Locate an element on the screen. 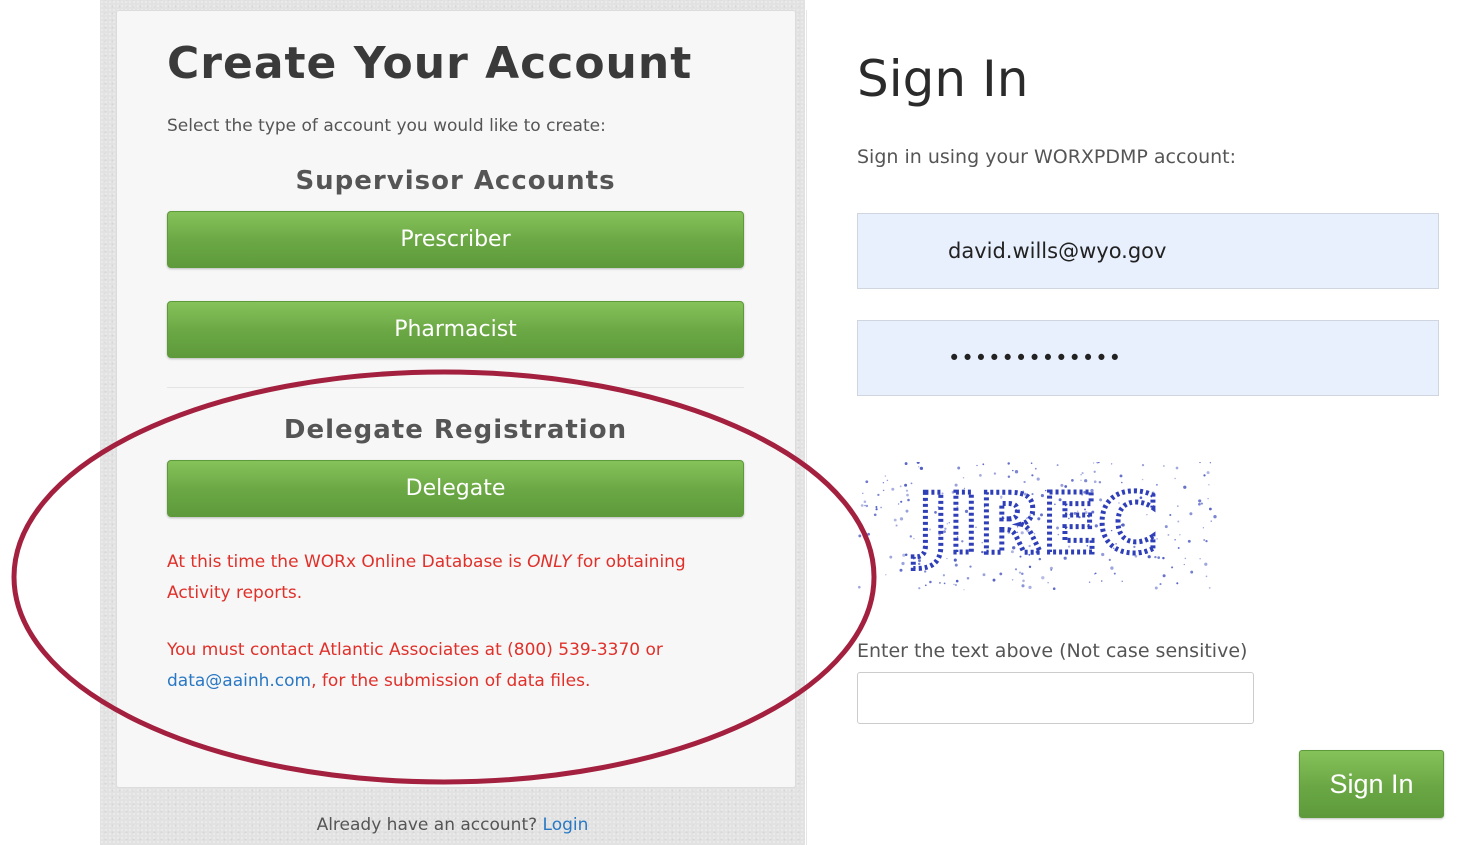 The width and height of the screenshot is (1471, 845). captcha-input is located at coordinates (1055, 698).